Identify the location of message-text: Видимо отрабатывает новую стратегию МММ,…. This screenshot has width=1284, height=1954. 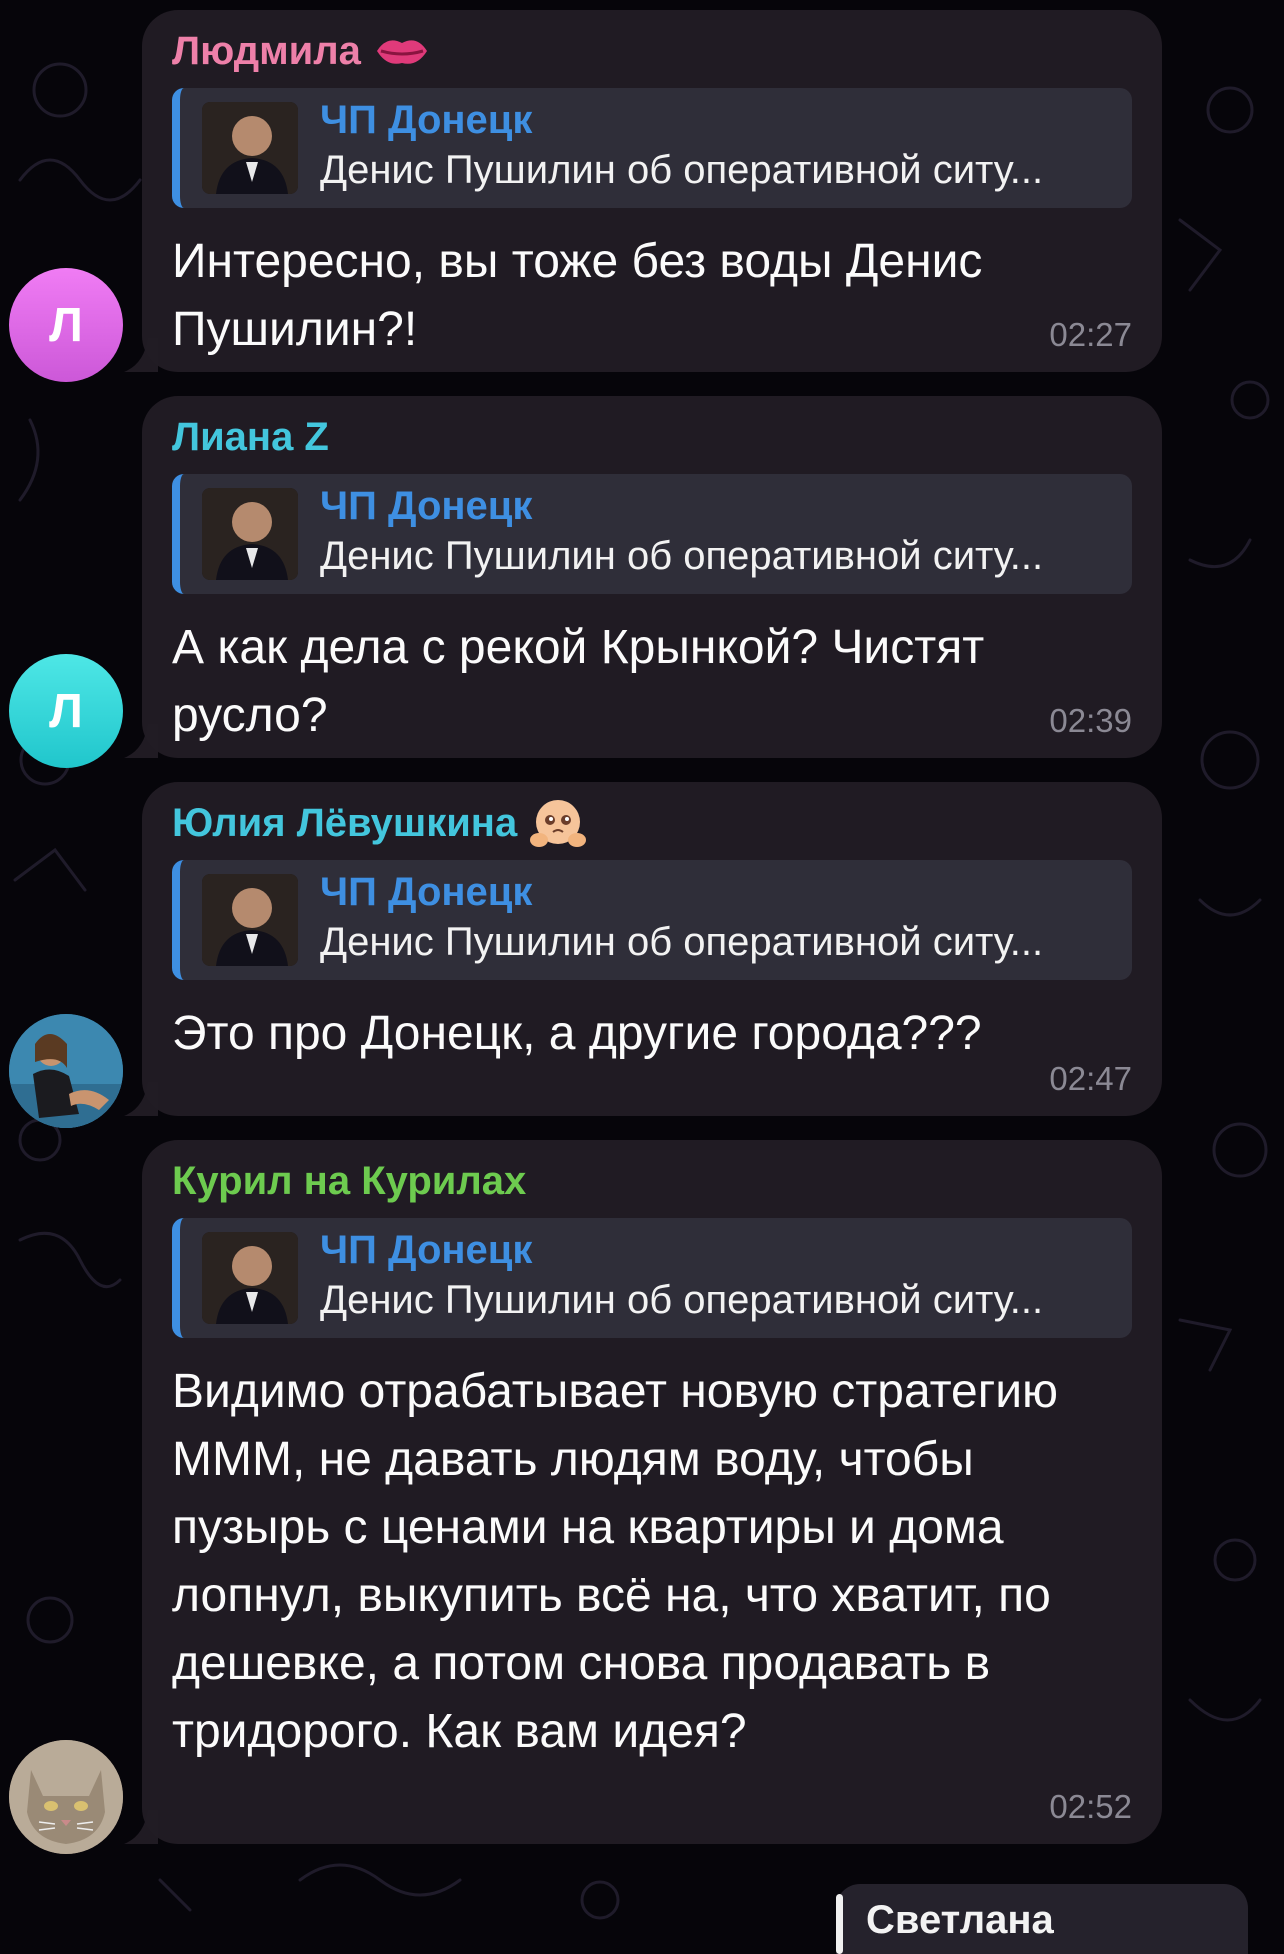
(615, 1561).